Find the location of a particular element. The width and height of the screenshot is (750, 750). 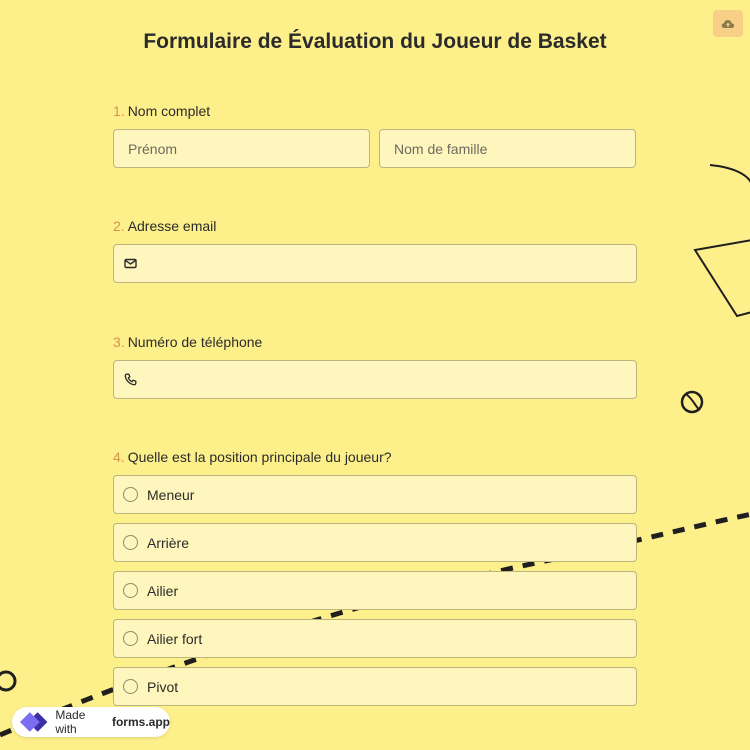

phone-icon is located at coordinates (130, 379).